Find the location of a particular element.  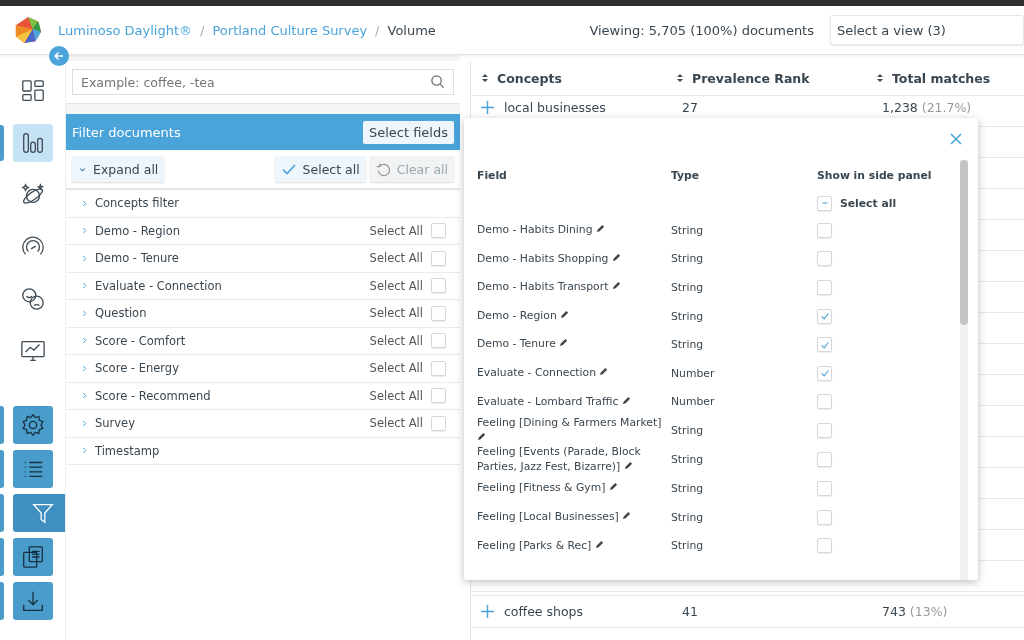

filter-group-label: Survey is located at coordinates (115, 423).